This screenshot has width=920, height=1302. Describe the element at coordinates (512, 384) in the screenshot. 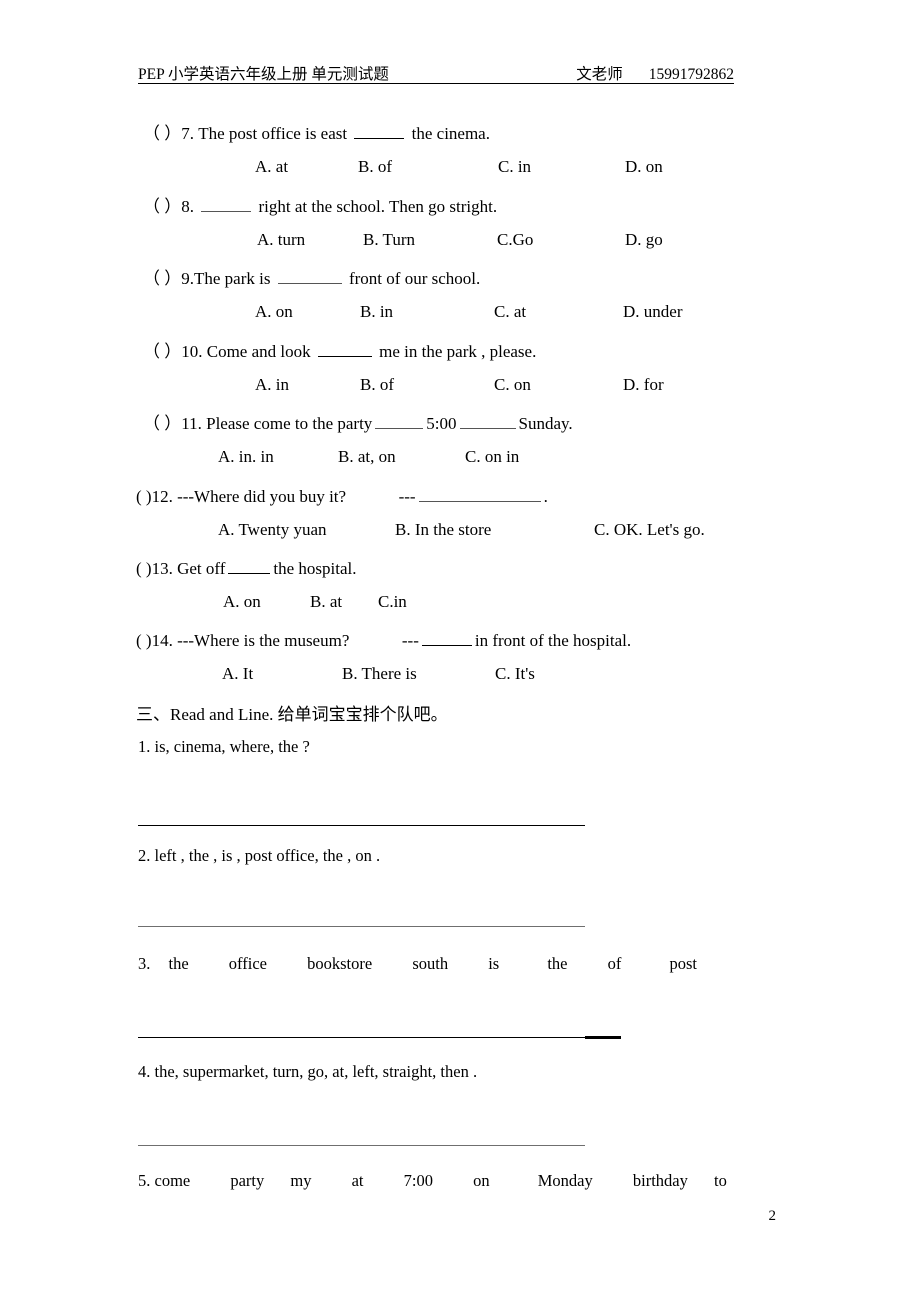

I see `question-10-option-c: C. on` at that location.